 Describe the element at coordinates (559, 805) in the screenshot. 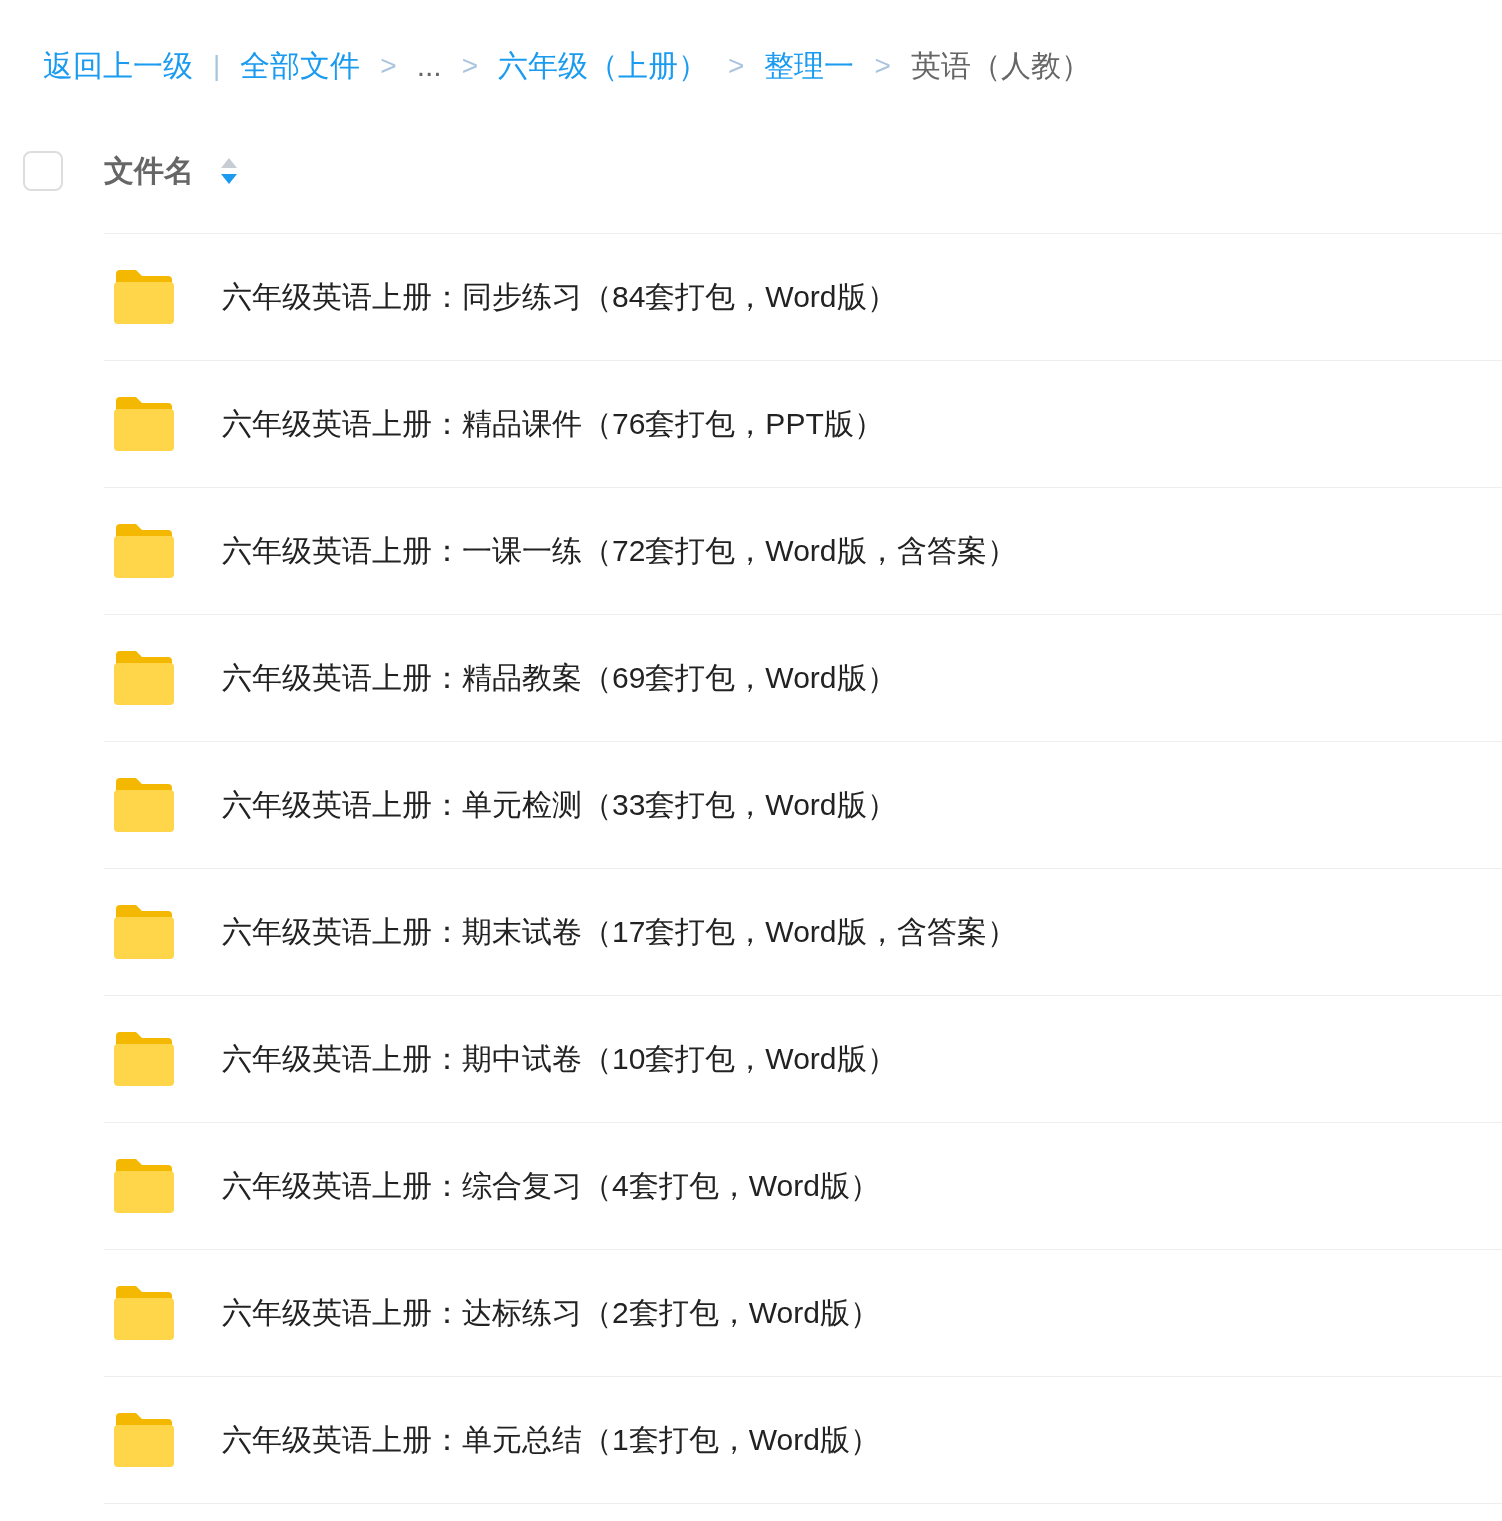

I see `folder-name: 六年级英语上册：单元检测（33套打包，Word版）` at that location.